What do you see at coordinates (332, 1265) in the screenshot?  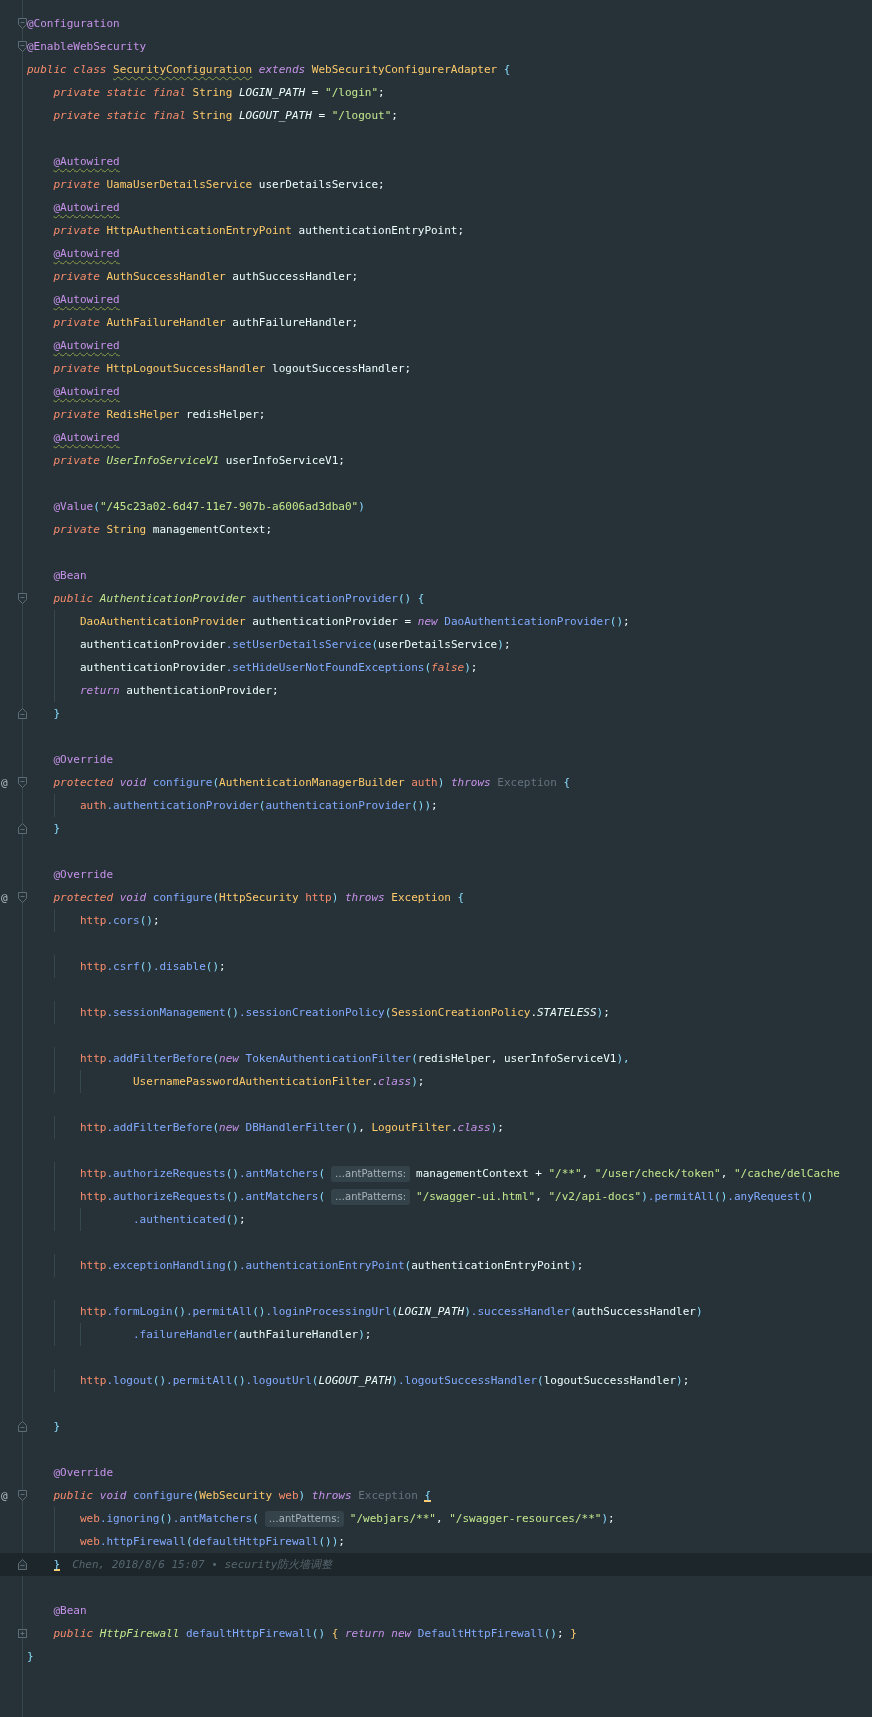 I see `code-text: http.exceptionHandling().authenticationEntryPoint(authenticationEntryPoint);` at bounding box center [332, 1265].